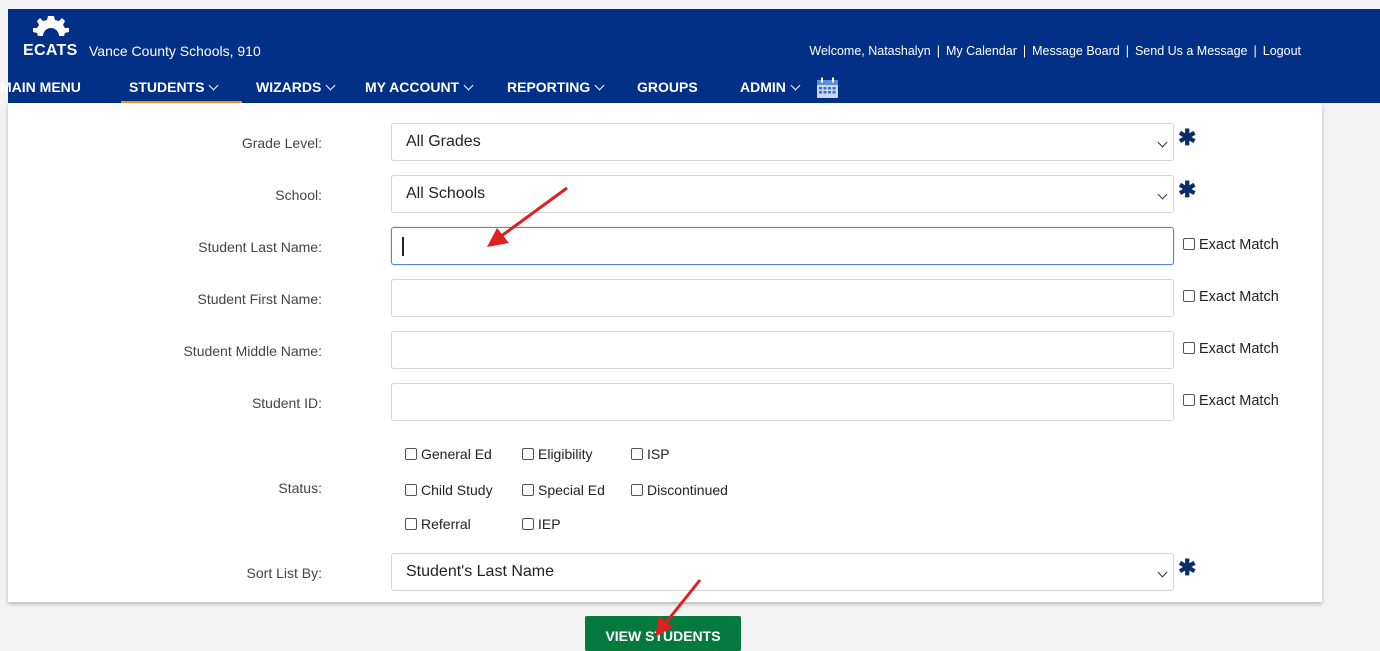  What do you see at coordinates (663, 633) in the screenshot?
I see `view-students-button: VIEW STUDENTS` at bounding box center [663, 633].